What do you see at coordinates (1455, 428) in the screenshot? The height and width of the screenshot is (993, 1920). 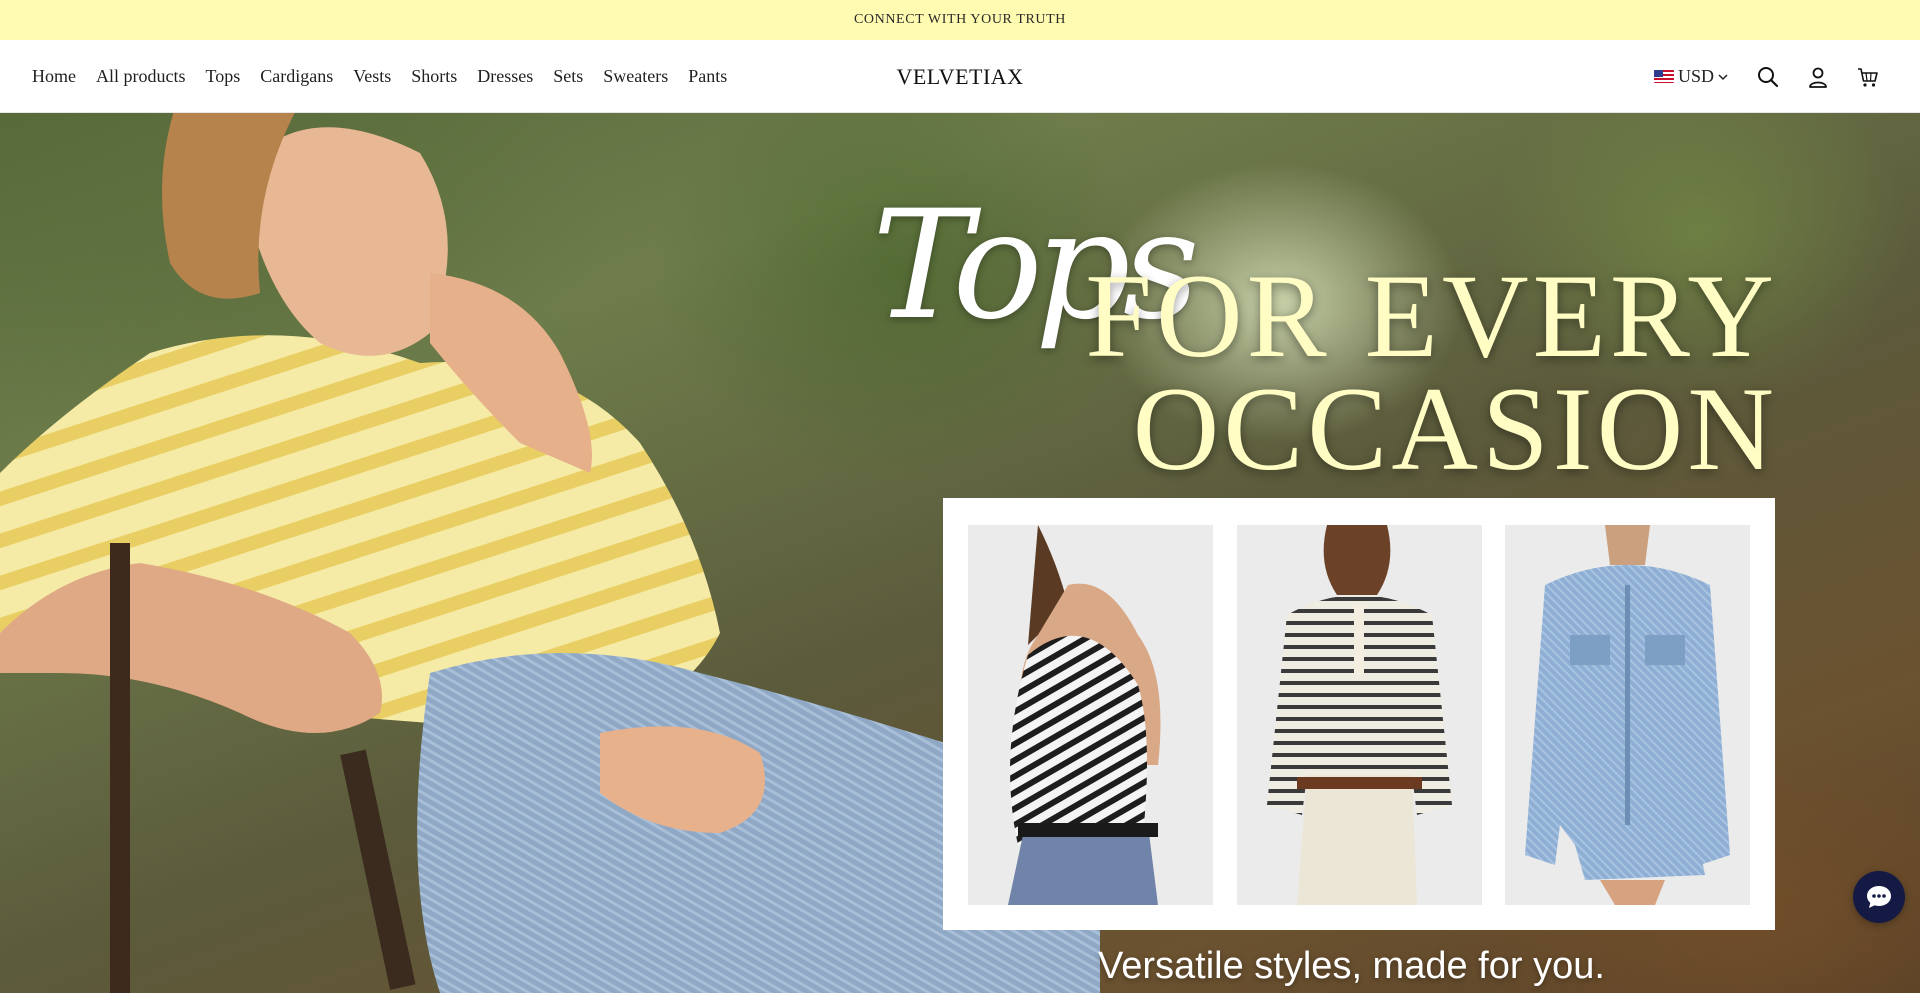 I see `headline-line-2: OCCASION` at bounding box center [1455, 428].